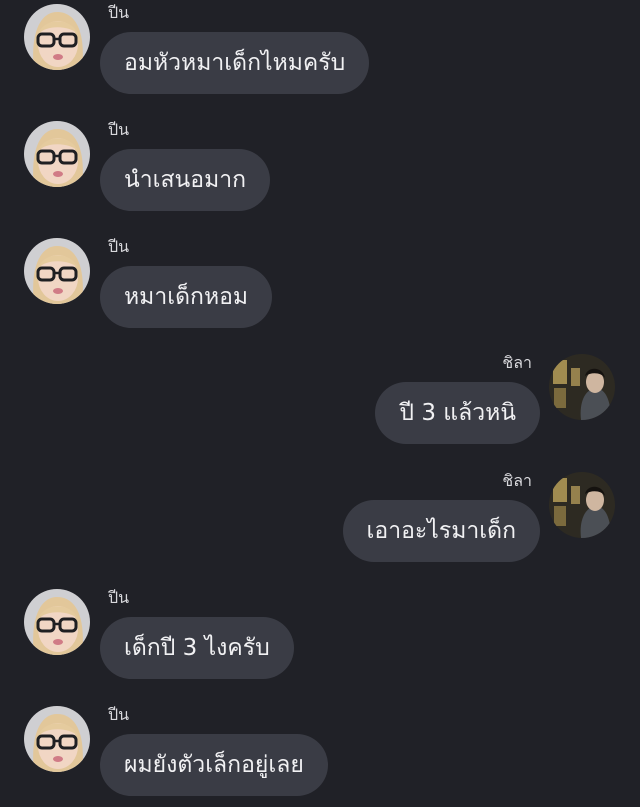  I want to click on message-bubble: เอาอะไรมาเด็ก, so click(441, 531).